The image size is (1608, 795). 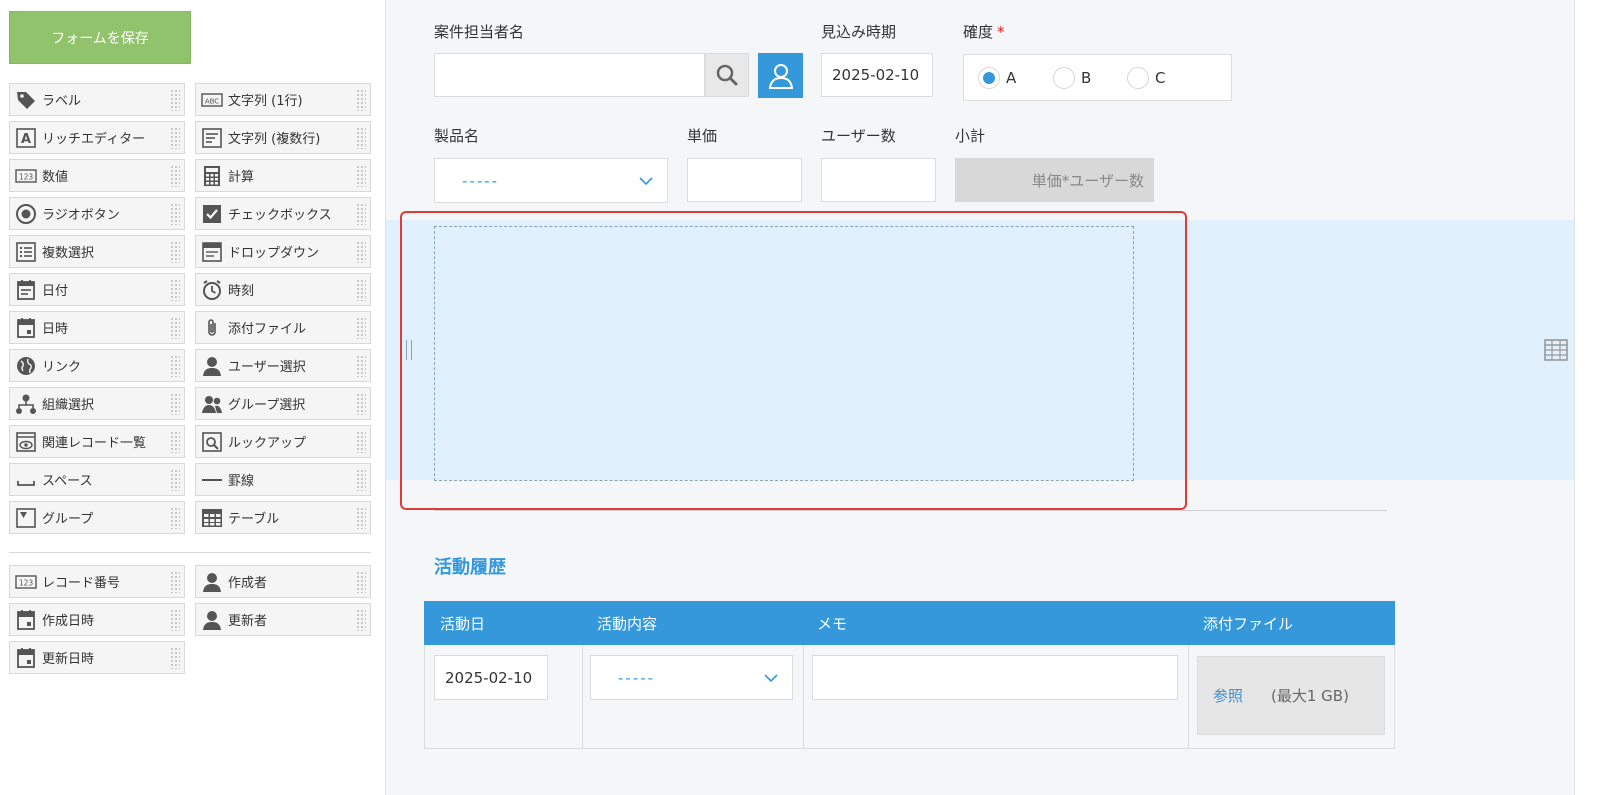 What do you see at coordinates (68, 405) in the screenshot?
I see `palette-item-label: 組織選択` at bounding box center [68, 405].